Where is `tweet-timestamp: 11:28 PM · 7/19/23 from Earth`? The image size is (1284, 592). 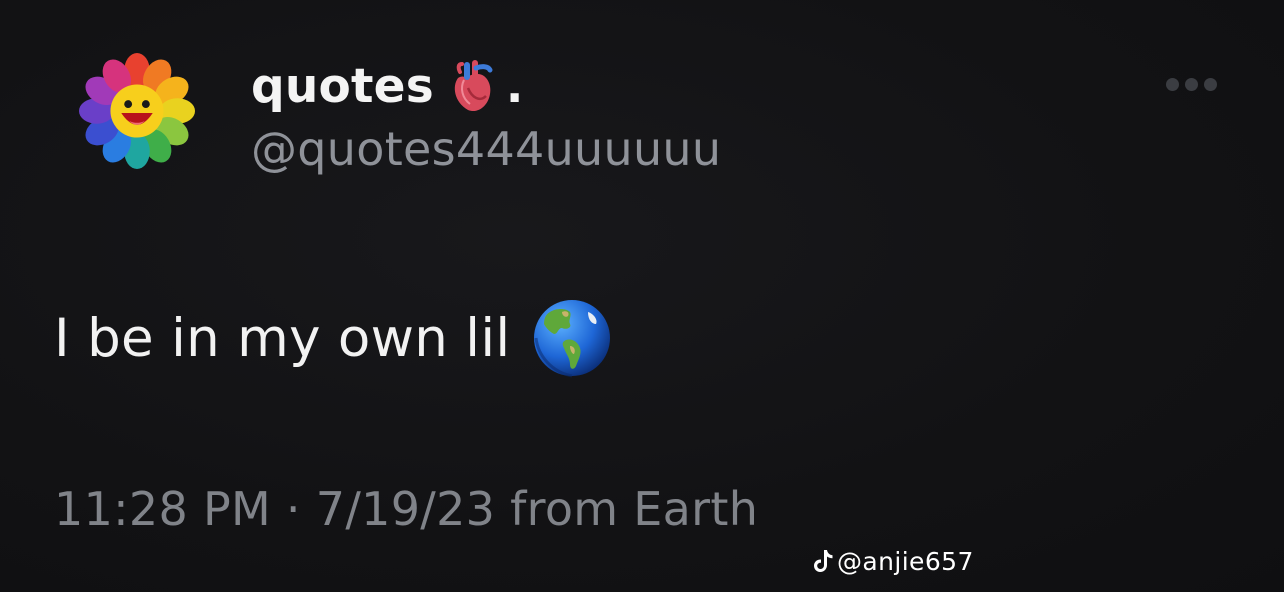
tweet-timestamp: 11:28 PM · 7/19/23 from Earth is located at coordinates (406, 509).